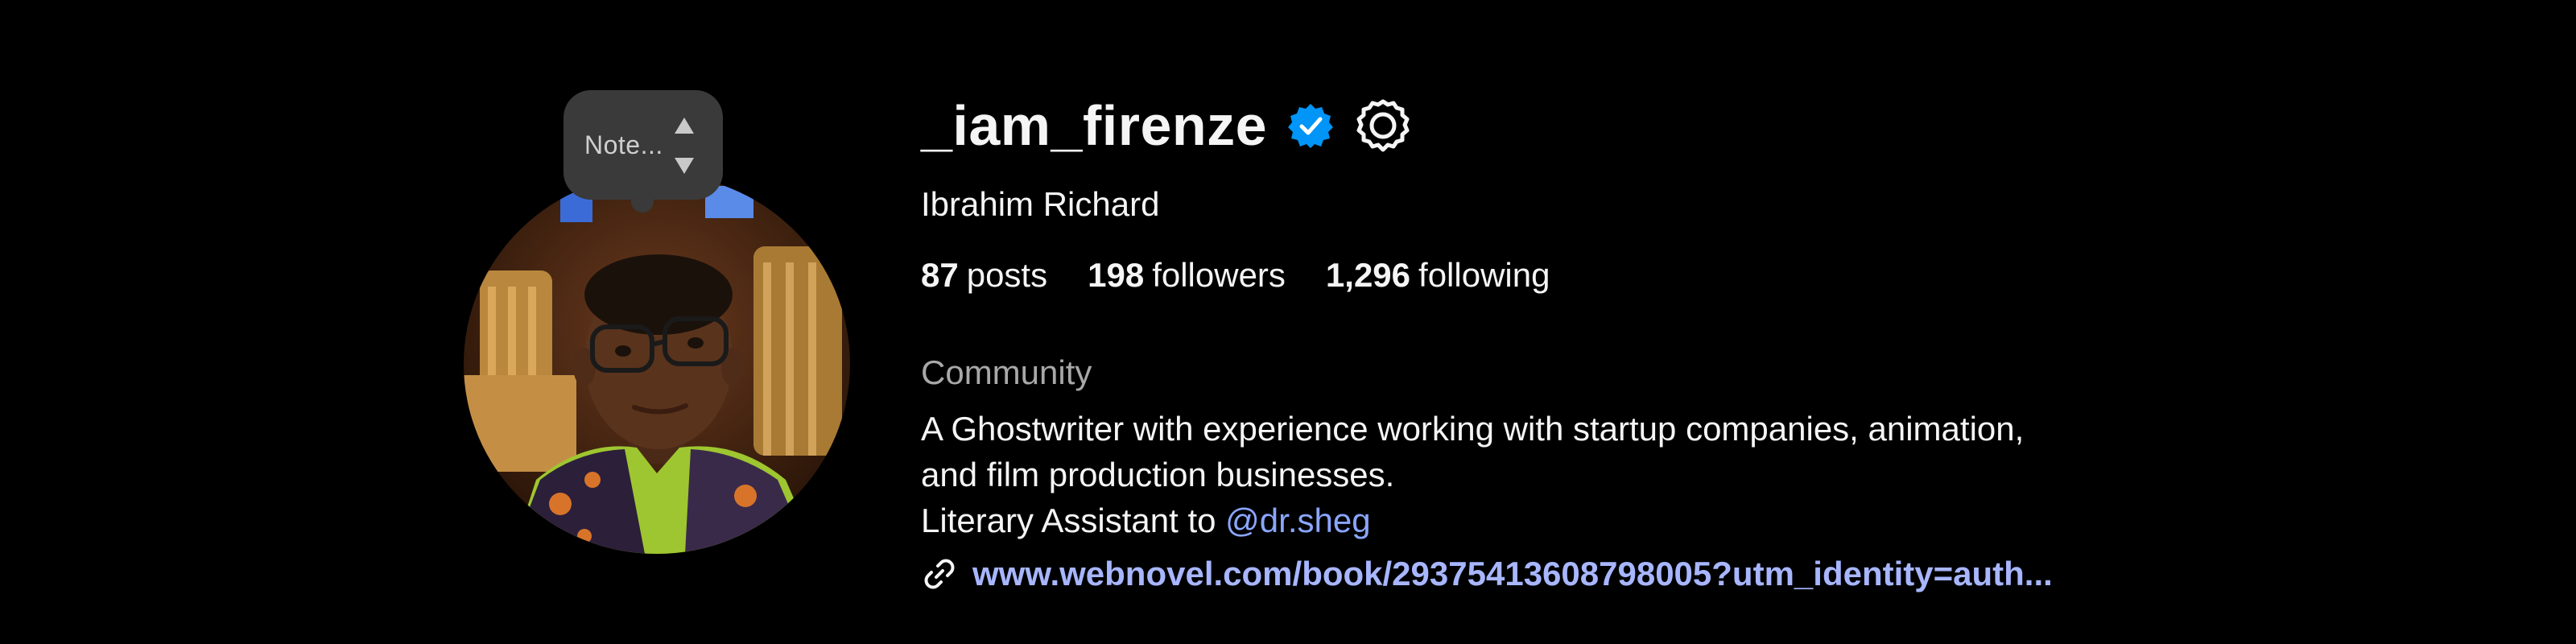  I want to click on following-label: following, so click(1484, 275).